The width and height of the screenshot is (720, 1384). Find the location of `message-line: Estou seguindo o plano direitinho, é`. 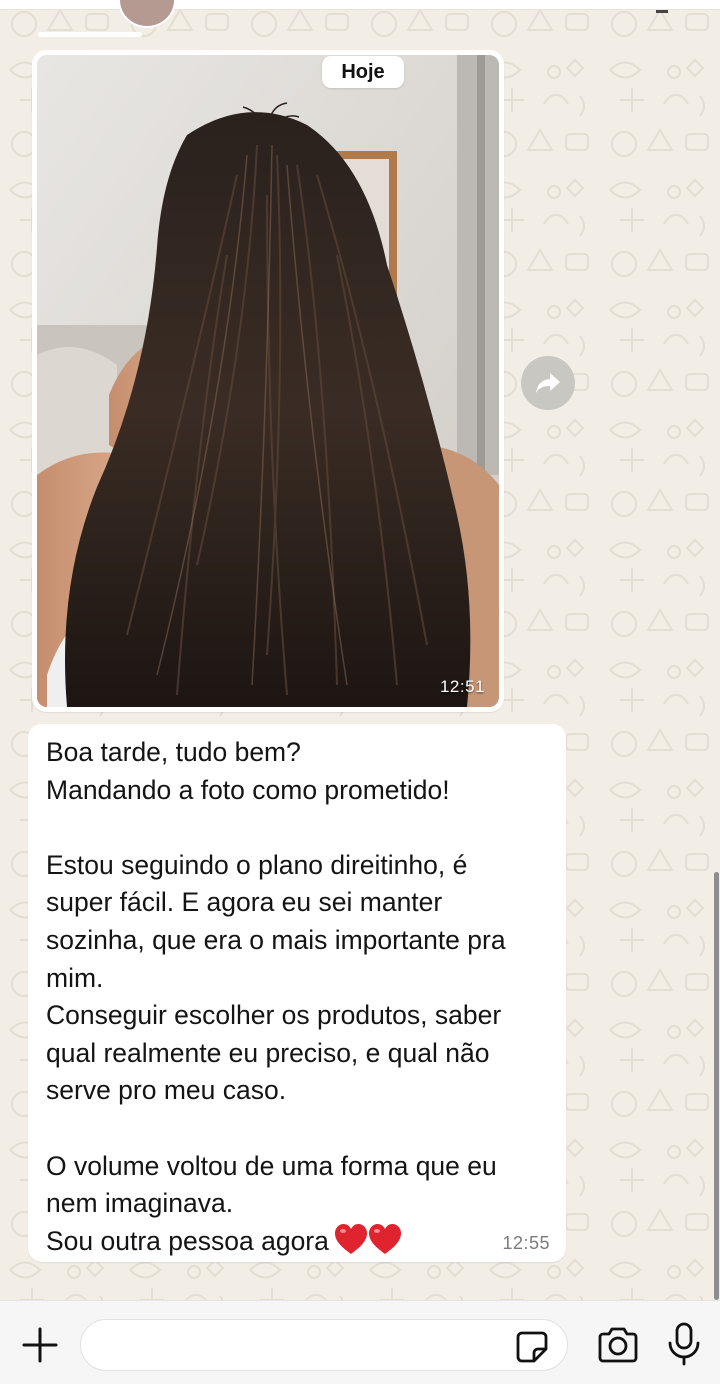

message-line: Estou seguindo o plano direitinho, é is located at coordinates (257, 864).